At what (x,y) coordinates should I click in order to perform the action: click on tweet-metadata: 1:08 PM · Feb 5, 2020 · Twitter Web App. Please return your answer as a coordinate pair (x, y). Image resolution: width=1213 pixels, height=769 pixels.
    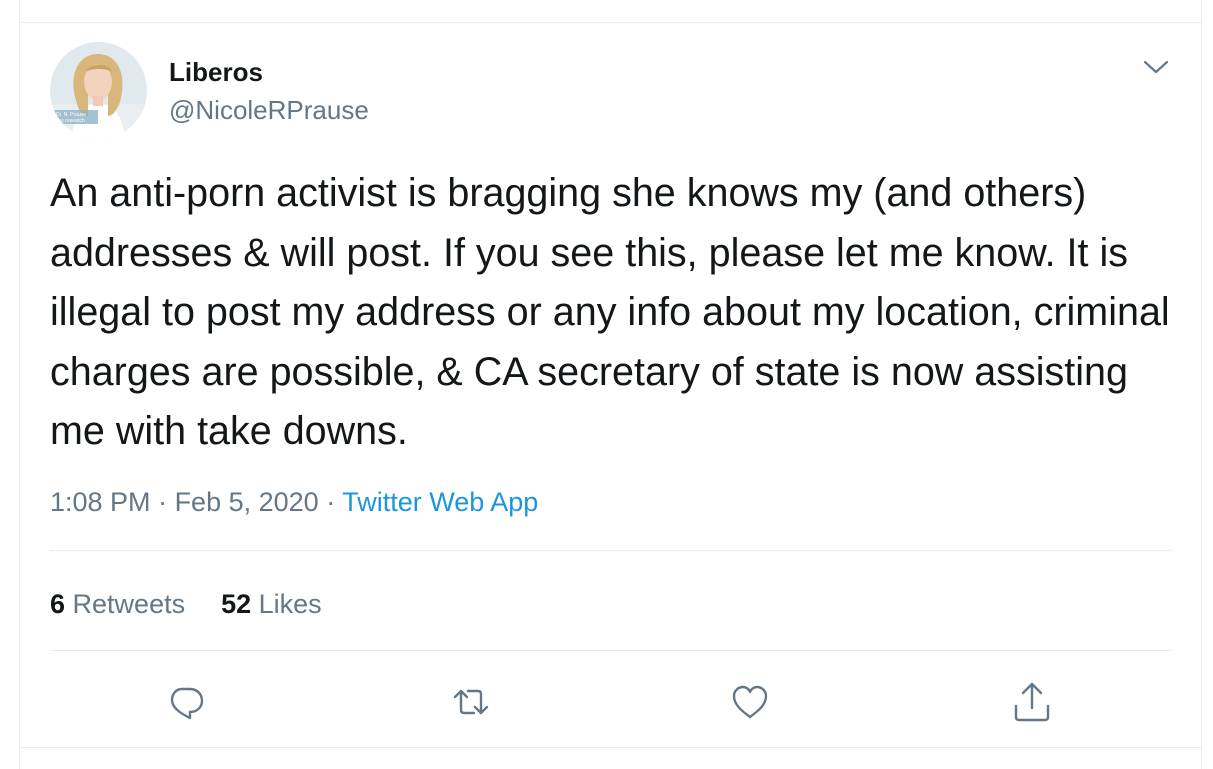
    Looking at the image, I should click on (294, 502).